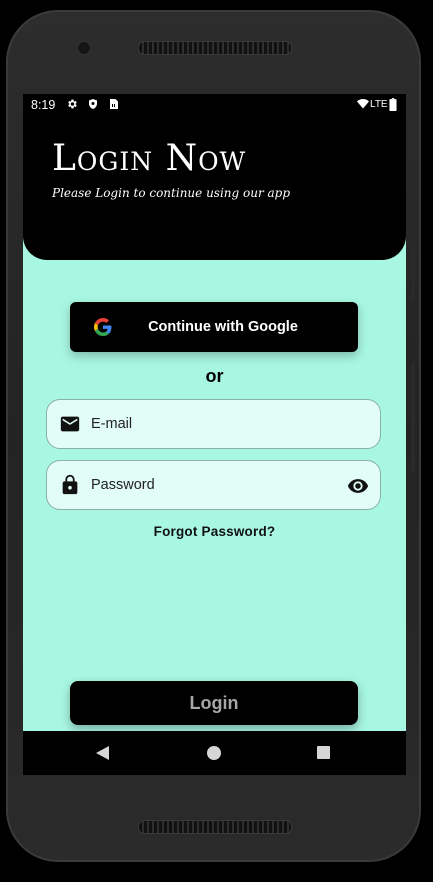 The width and height of the screenshot is (433, 882). Describe the element at coordinates (72, 104) in the screenshot. I see `gear-icon` at that location.